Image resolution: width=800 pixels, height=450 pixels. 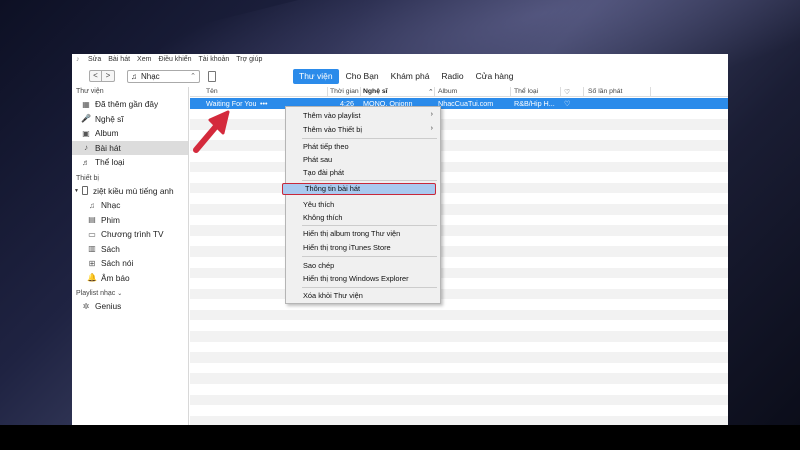 What do you see at coordinates (359, 189) in the screenshot?
I see `menu-item-song-info: Thông tin bài hát` at bounding box center [359, 189].